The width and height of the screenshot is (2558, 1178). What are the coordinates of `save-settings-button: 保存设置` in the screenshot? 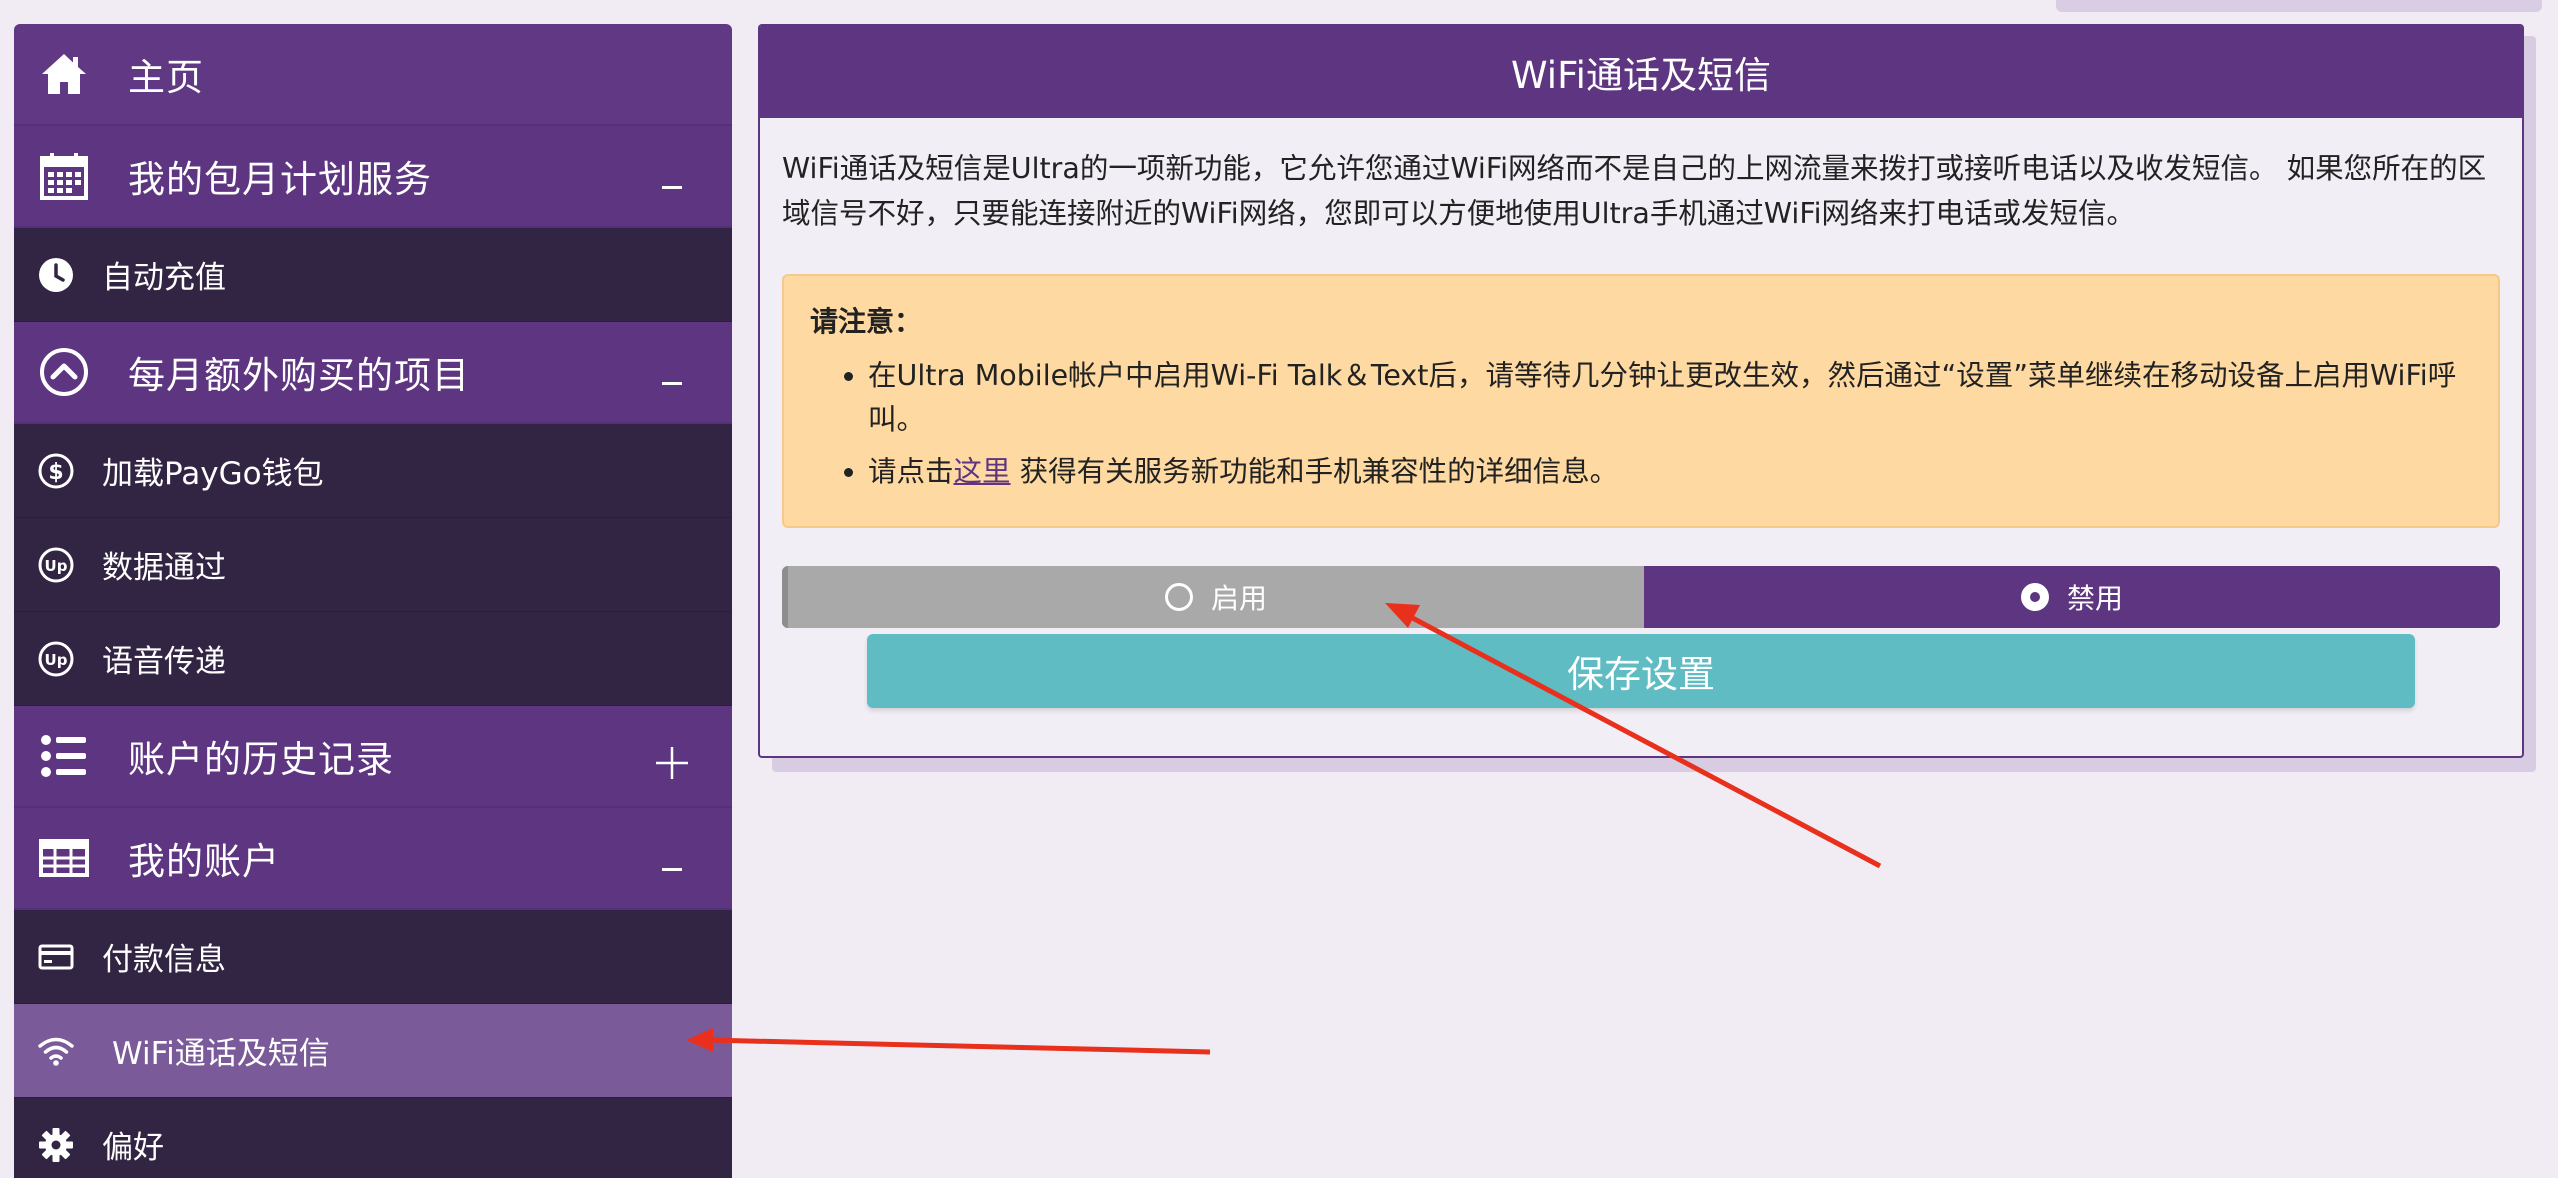 It's located at (1641, 671).